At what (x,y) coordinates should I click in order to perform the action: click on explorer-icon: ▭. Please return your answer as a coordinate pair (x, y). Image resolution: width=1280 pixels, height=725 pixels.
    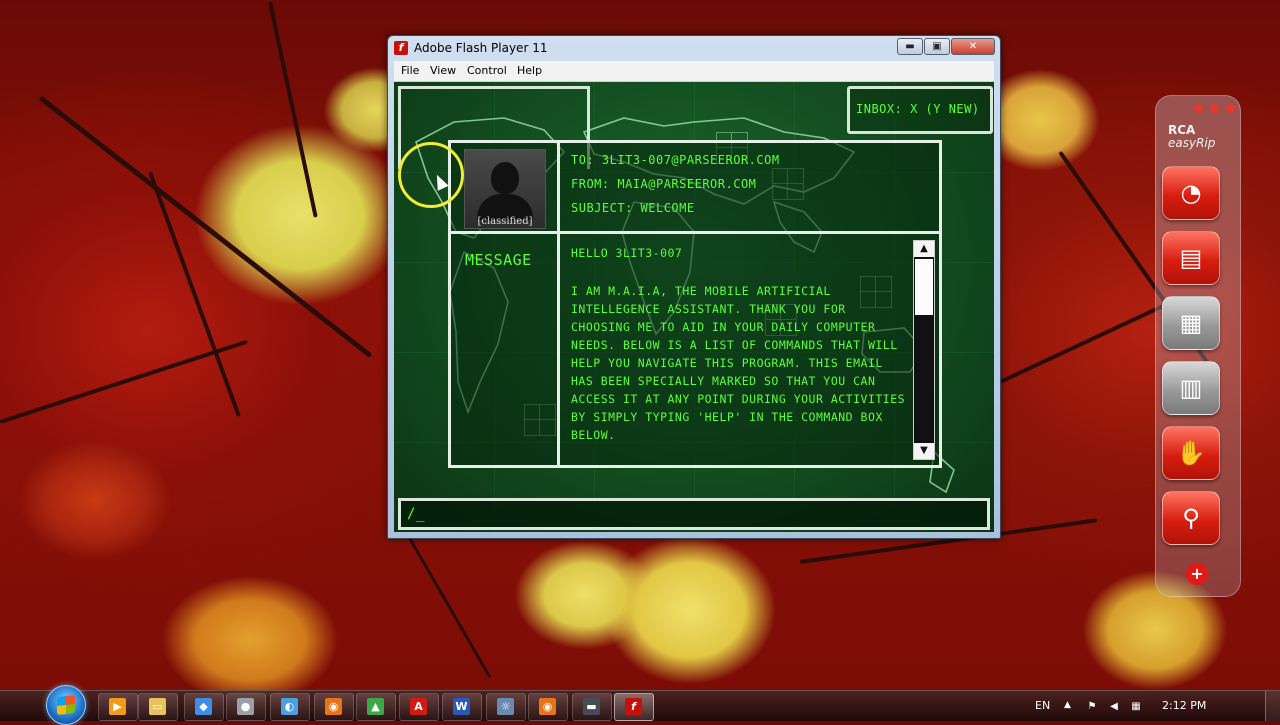
    Looking at the image, I should click on (157, 706).